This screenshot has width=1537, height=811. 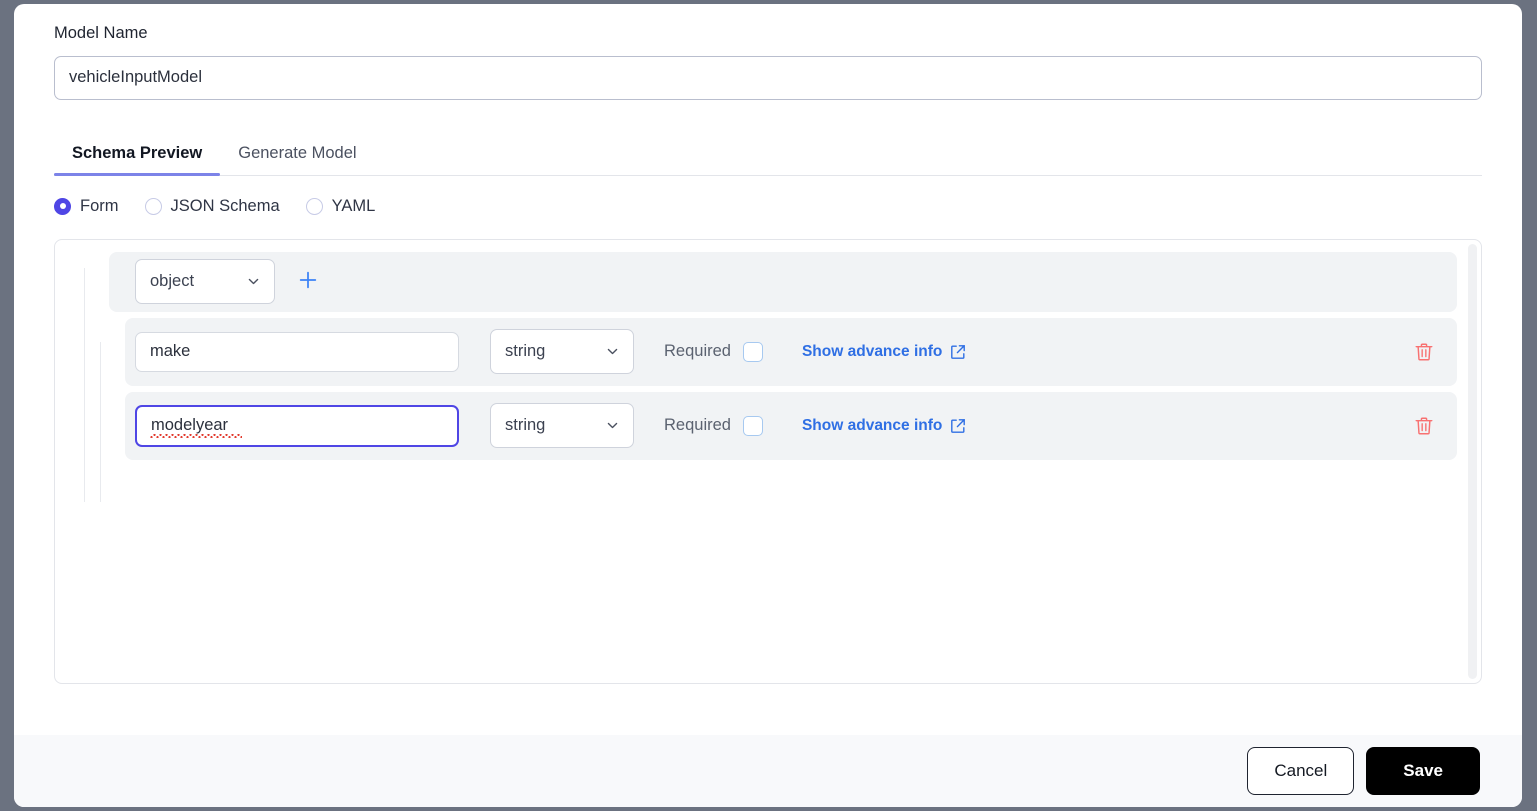 I want to click on property-name-input-modelyear, so click(x=297, y=425).